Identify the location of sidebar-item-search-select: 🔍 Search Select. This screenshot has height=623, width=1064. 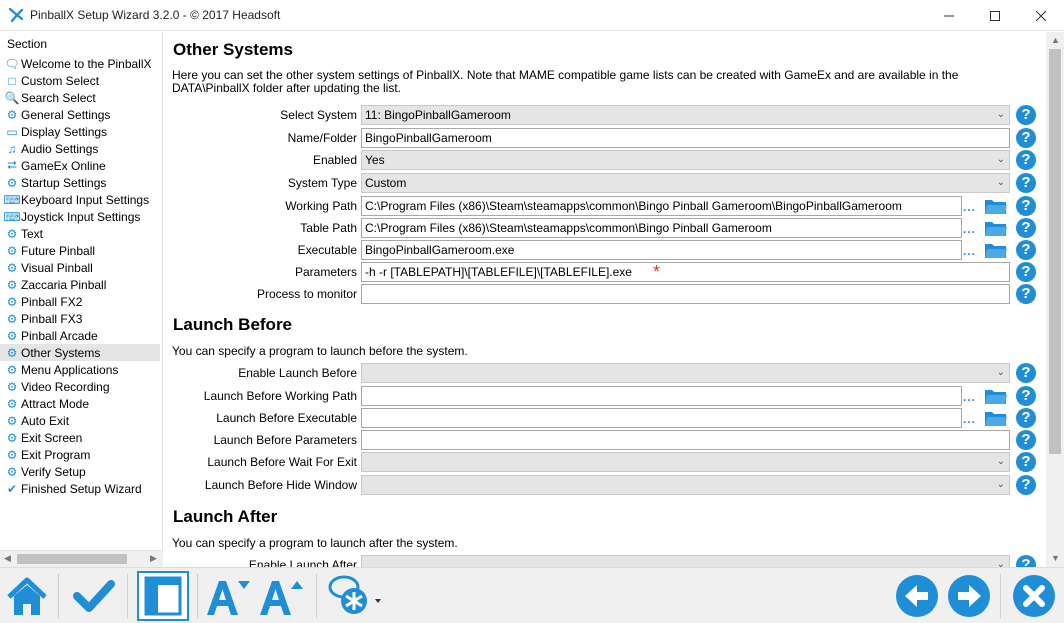
(81, 97).